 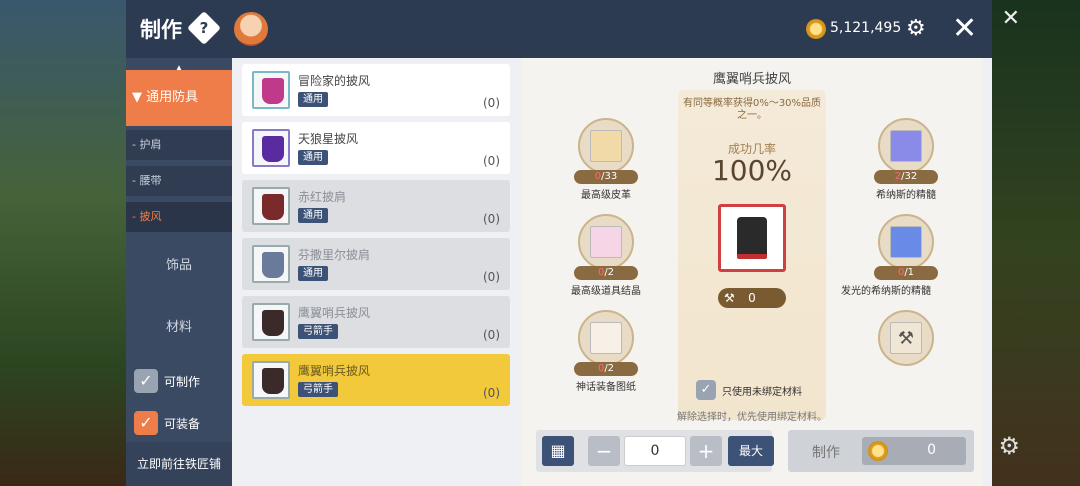 What do you see at coordinates (376, 90) in the screenshot?
I see `list-item: 冒险家的披风 通用 (0)` at bounding box center [376, 90].